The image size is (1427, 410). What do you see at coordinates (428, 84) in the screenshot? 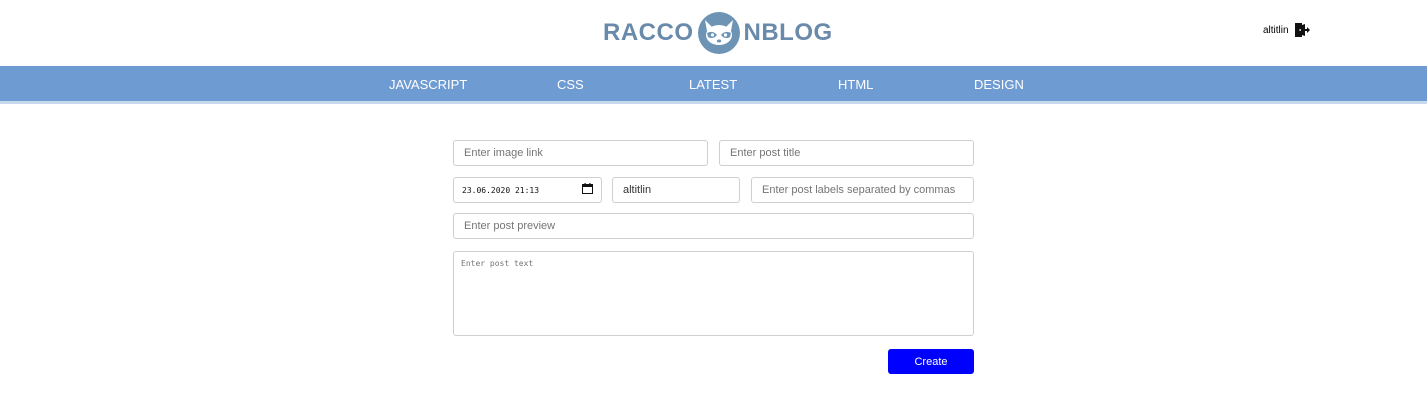
I see `nav-item-javascript: JAVASCRIPT` at bounding box center [428, 84].